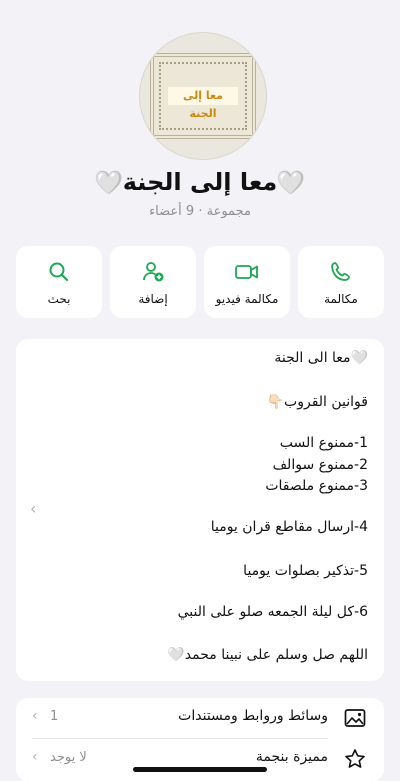 This screenshot has width=400, height=781. Describe the element at coordinates (200, 282) in the screenshot. I see `action-buttons: بحث إضافة مكالمة فيديو مكالمة` at that location.